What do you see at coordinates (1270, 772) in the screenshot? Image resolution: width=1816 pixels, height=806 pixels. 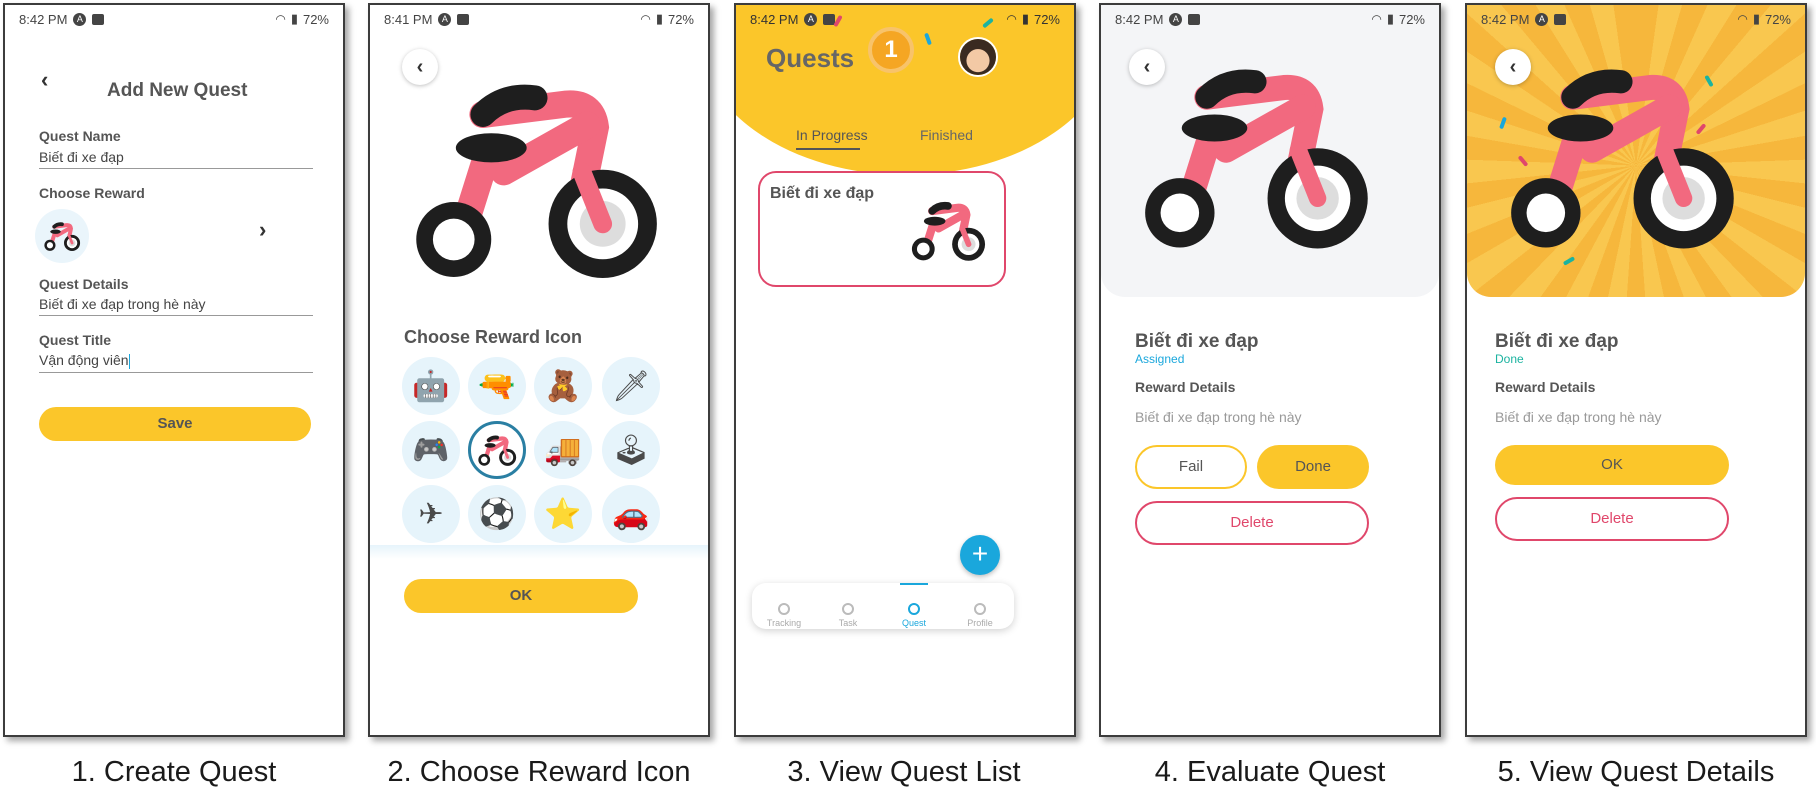 I see `caption-evaluate-quest: 4. Evaluate Quest` at bounding box center [1270, 772].